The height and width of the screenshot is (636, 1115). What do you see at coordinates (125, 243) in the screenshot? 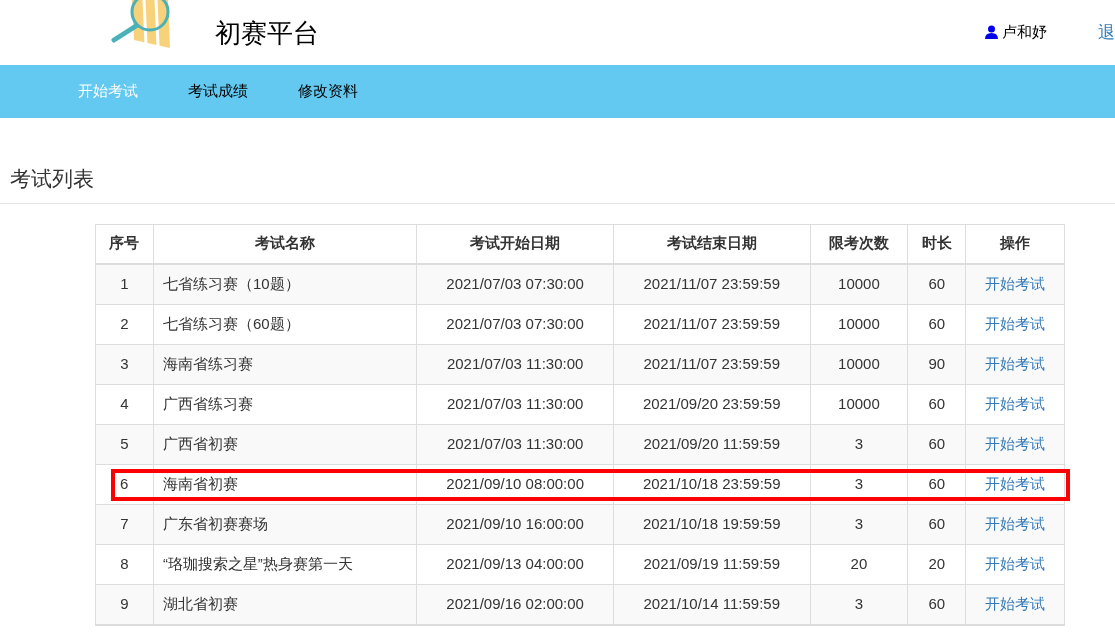
I see `column-header: 序号` at bounding box center [125, 243].